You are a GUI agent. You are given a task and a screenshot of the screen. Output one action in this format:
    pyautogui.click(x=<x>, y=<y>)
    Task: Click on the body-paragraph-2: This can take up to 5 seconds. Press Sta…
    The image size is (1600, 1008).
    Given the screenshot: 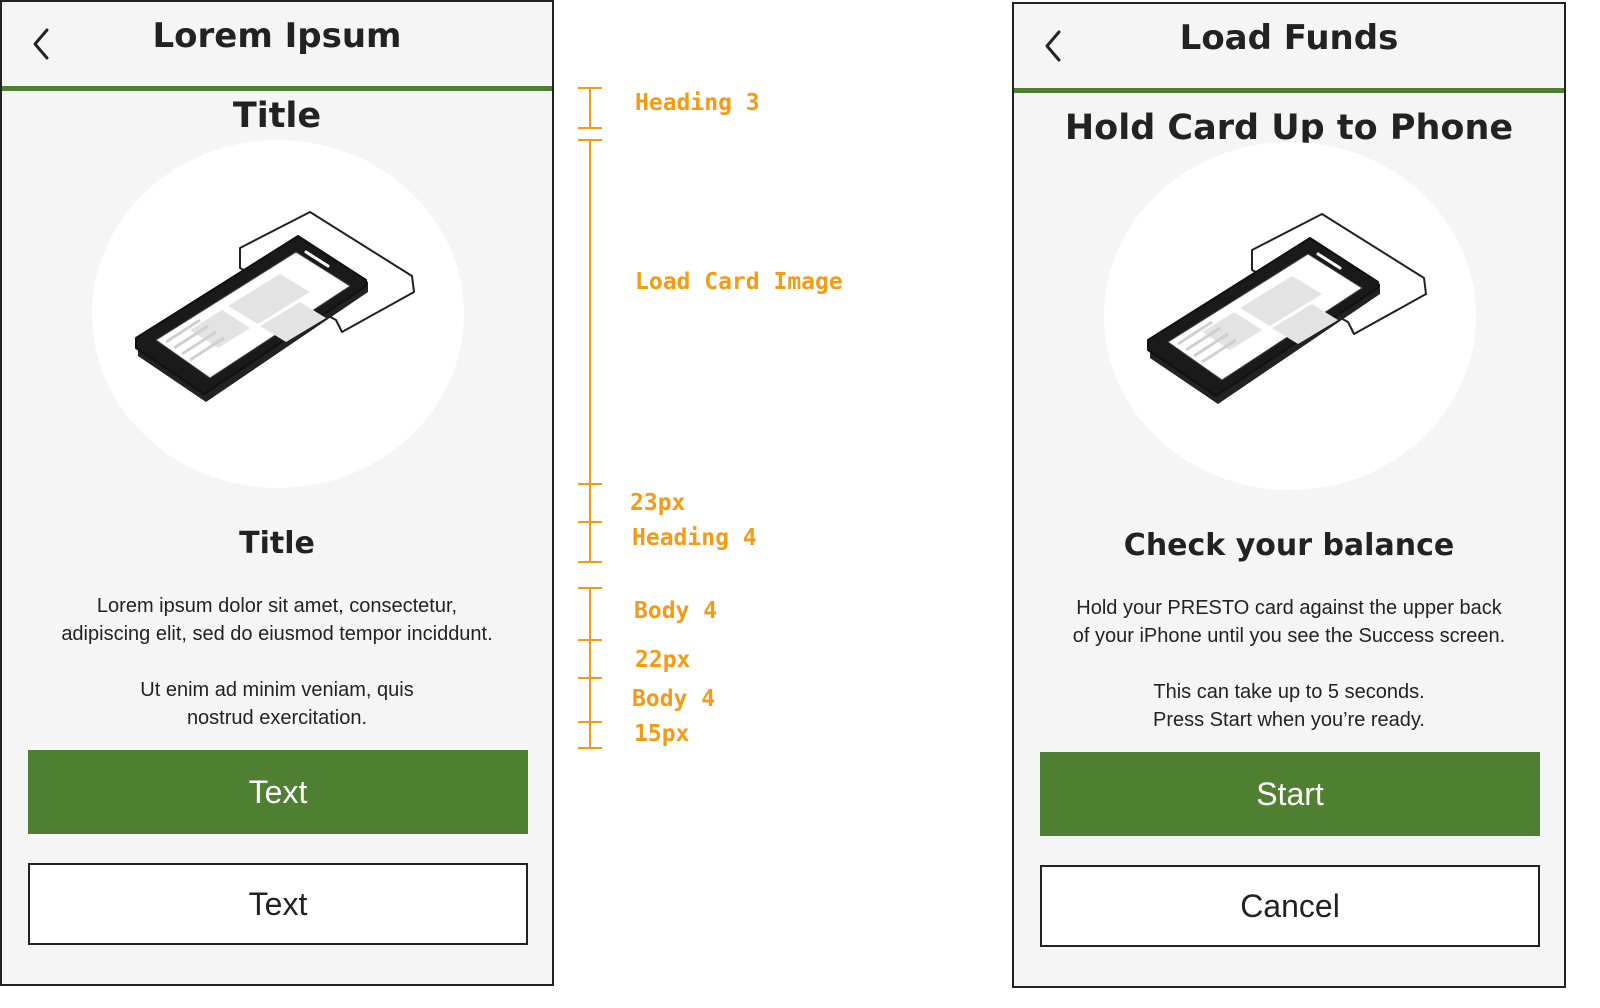 What is the action you would take?
    pyautogui.click(x=1289, y=706)
    